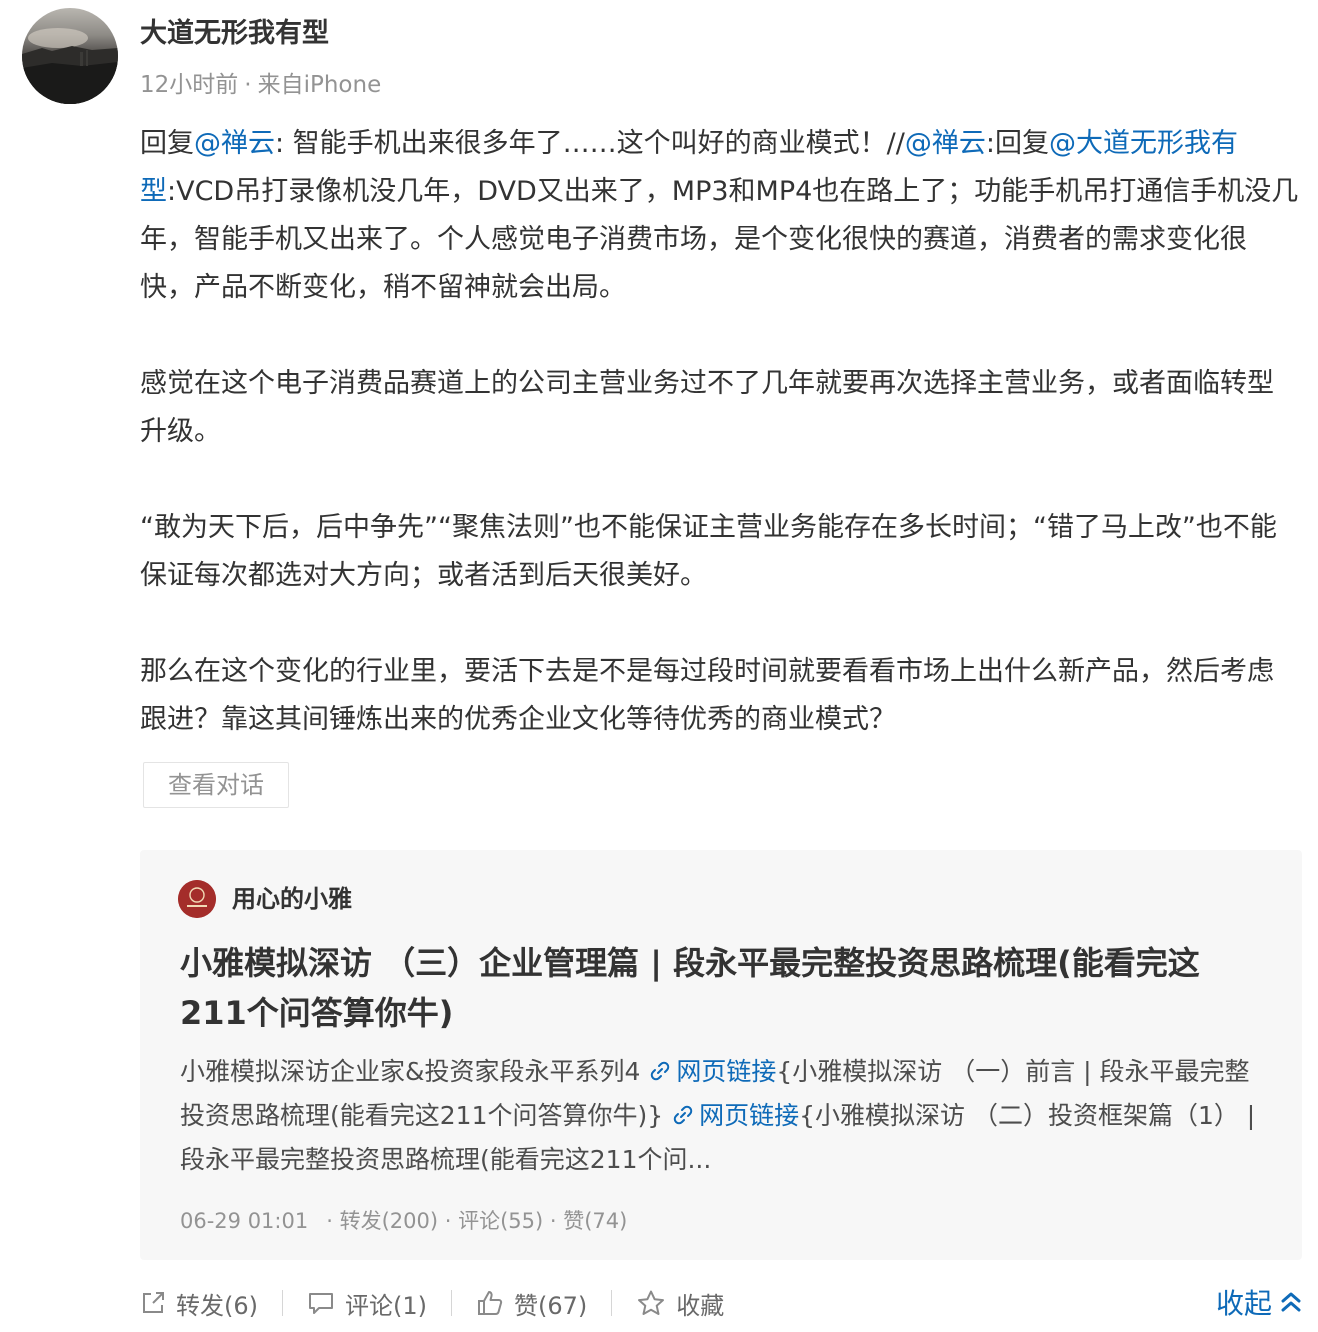  I want to click on thumbs-up-icon, so click(490, 1303).